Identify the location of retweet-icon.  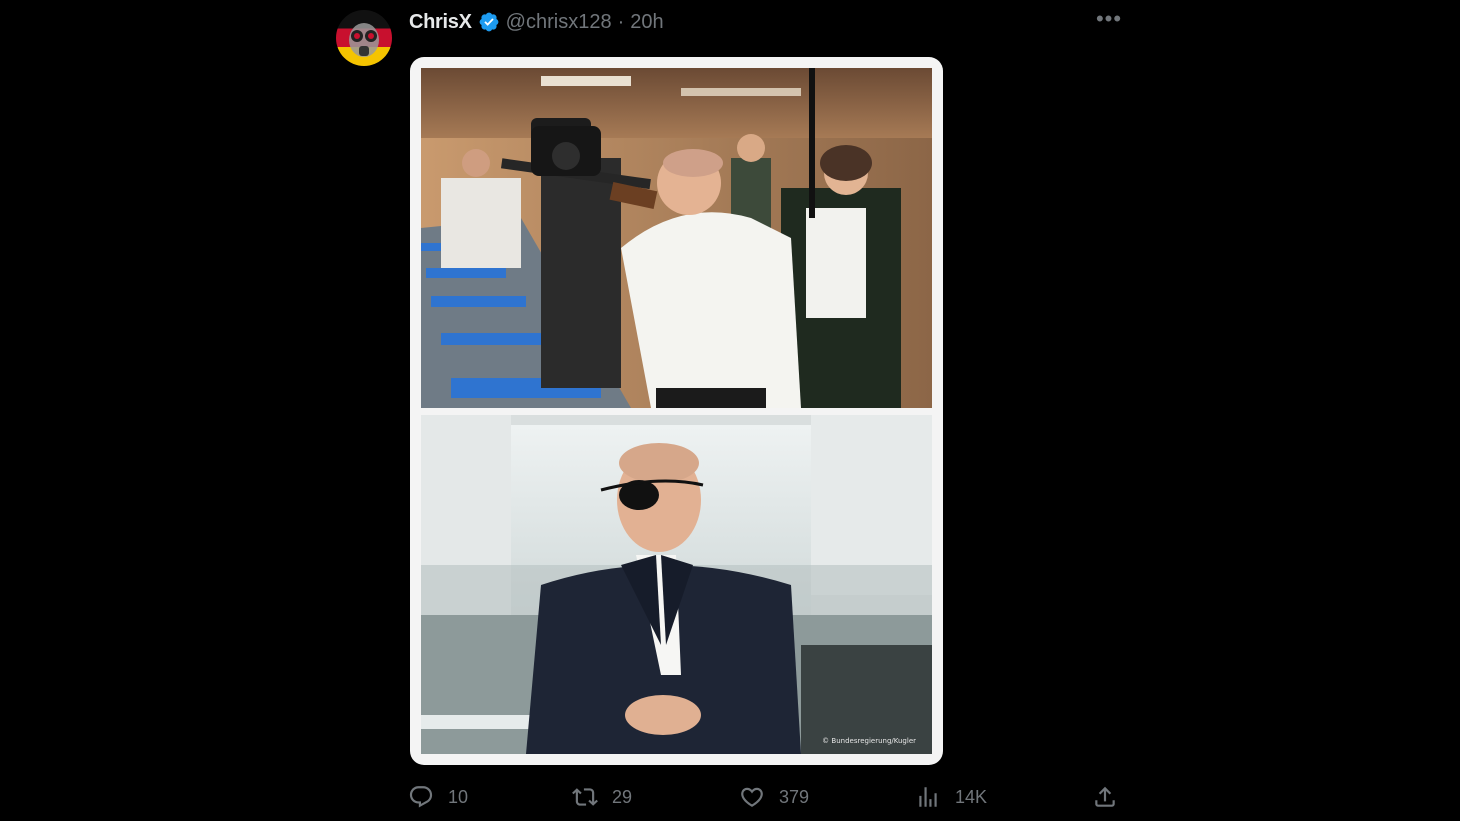
(585, 797).